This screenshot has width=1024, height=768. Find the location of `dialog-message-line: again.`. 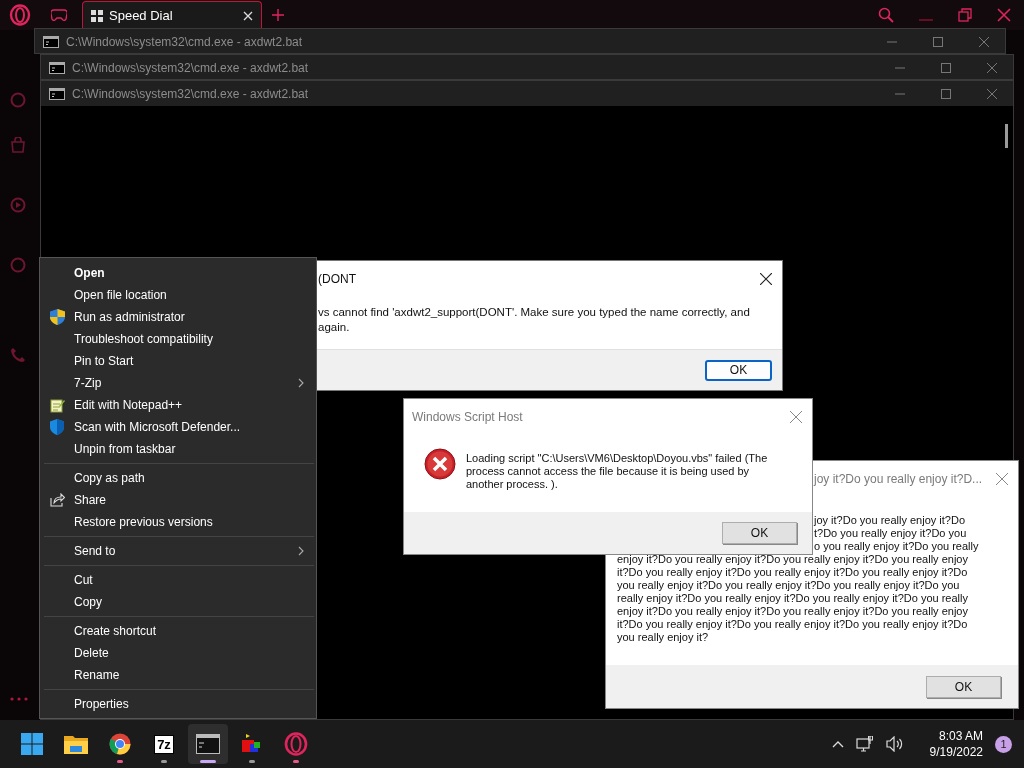

dialog-message-line: again. is located at coordinates (334, 327).